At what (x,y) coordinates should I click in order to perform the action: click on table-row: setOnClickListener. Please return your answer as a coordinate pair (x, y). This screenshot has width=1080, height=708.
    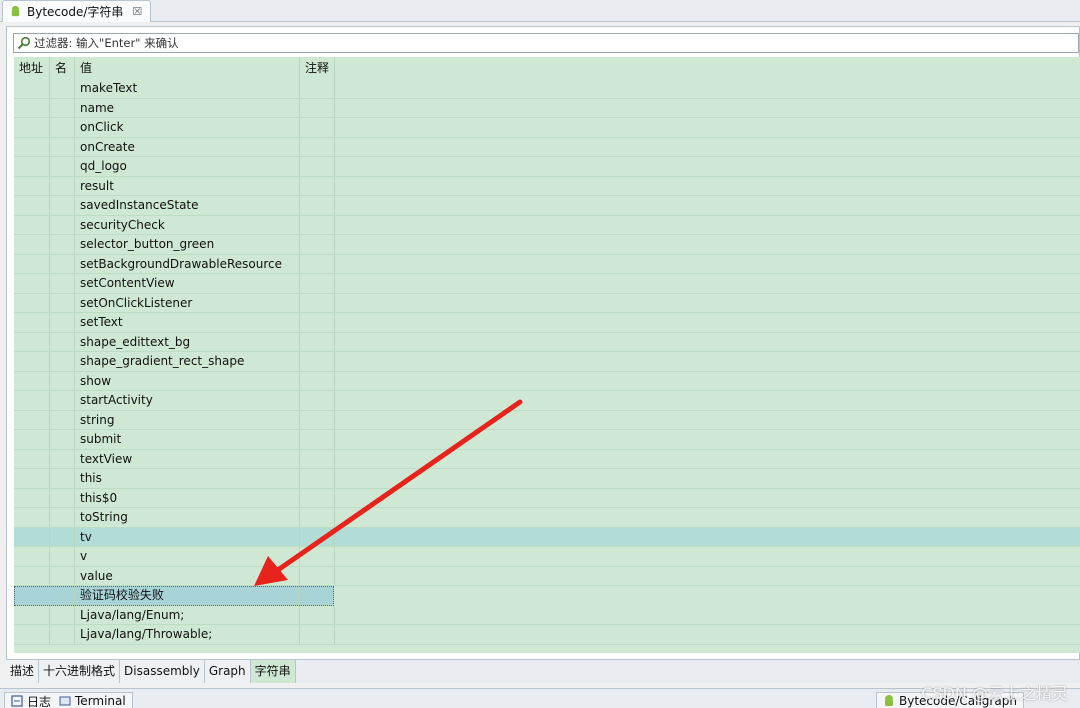
    Looking at the image, I should click on (547, 303).